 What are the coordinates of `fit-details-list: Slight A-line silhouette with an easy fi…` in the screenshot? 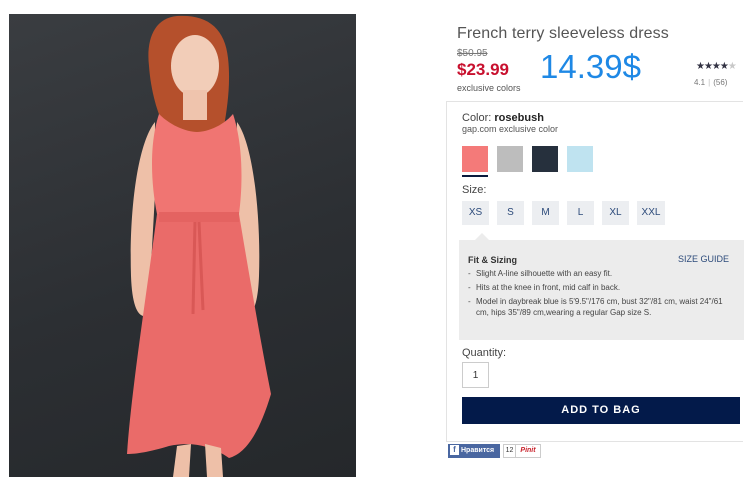 It's located at (599, 293).